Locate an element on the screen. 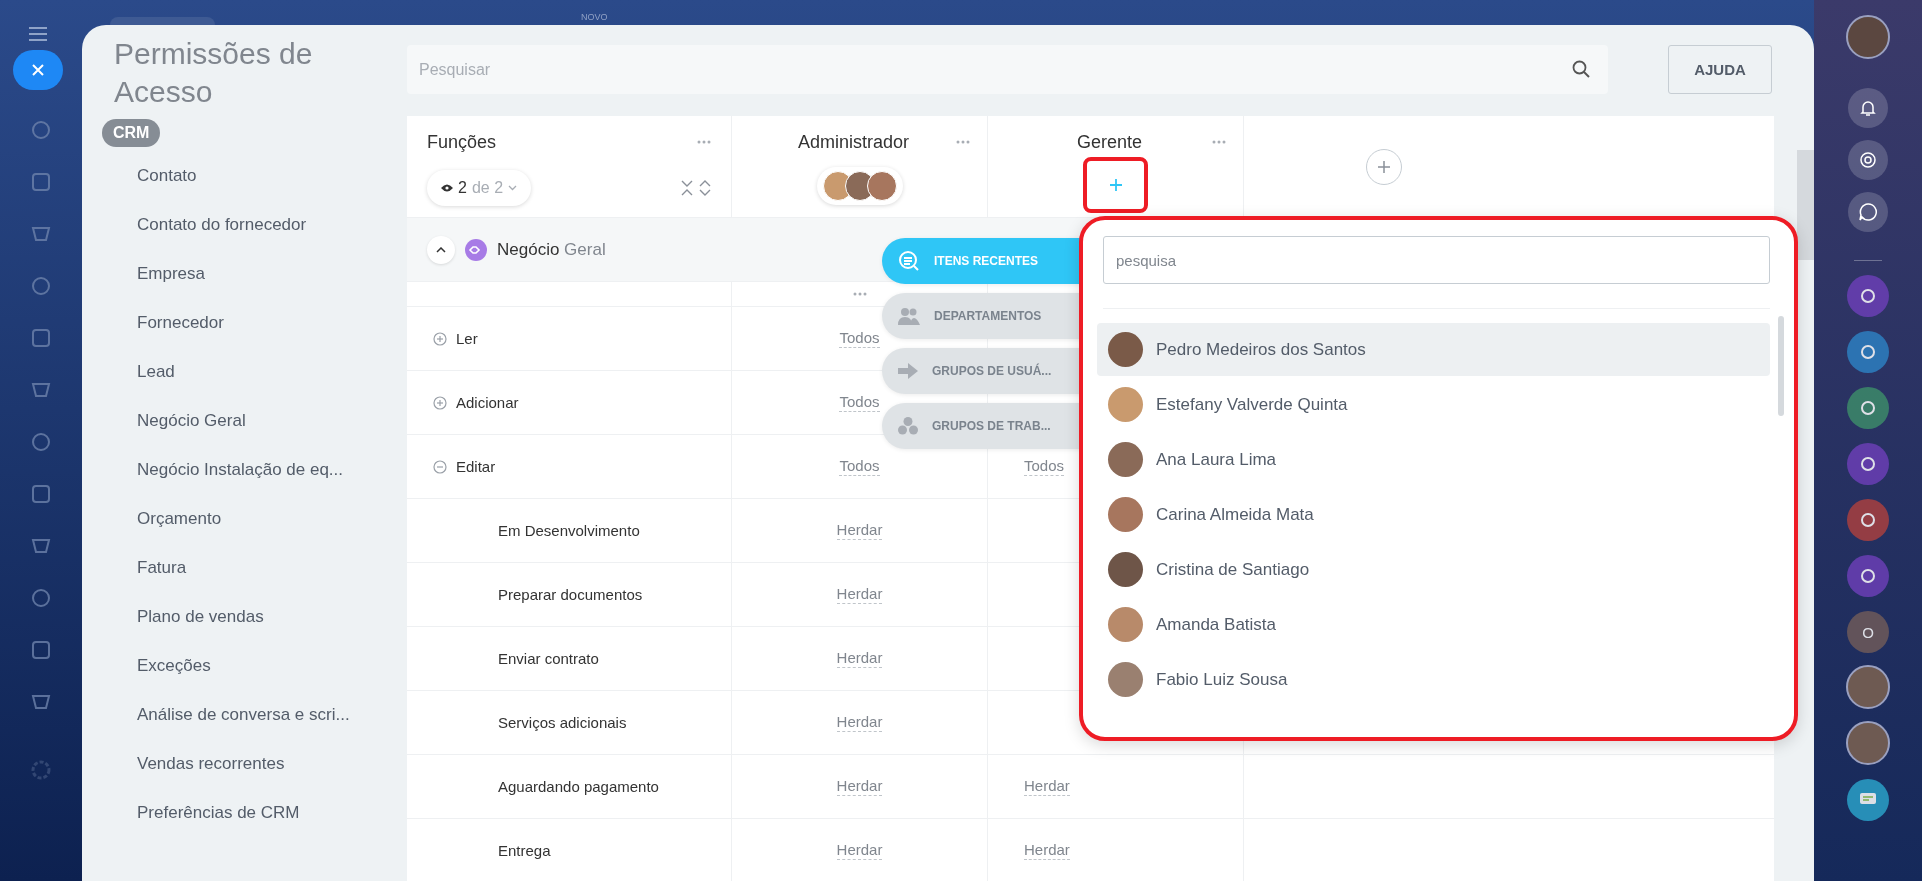  permission-label: Entrega is located at coordinates (524, 850).